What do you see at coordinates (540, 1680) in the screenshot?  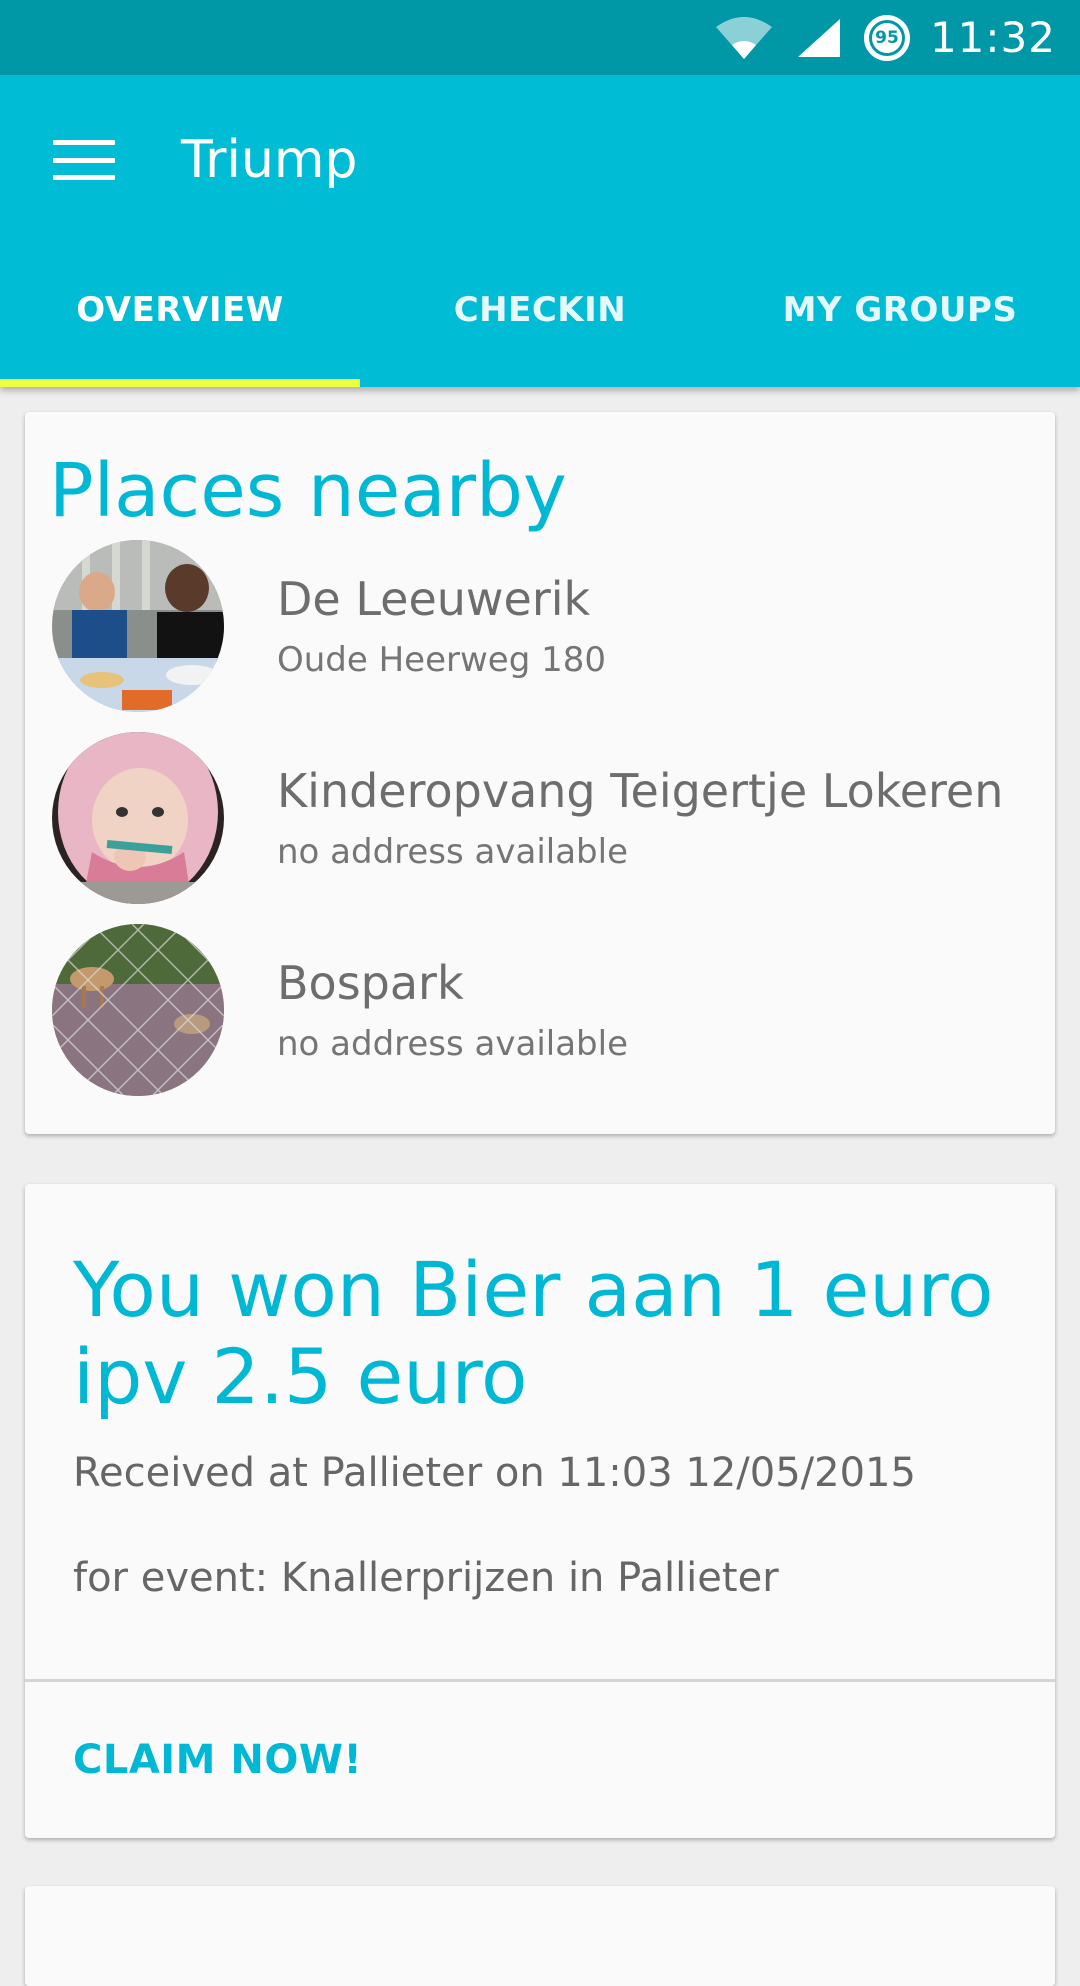 I see `card-divider` at bounding box center [540, 1680].